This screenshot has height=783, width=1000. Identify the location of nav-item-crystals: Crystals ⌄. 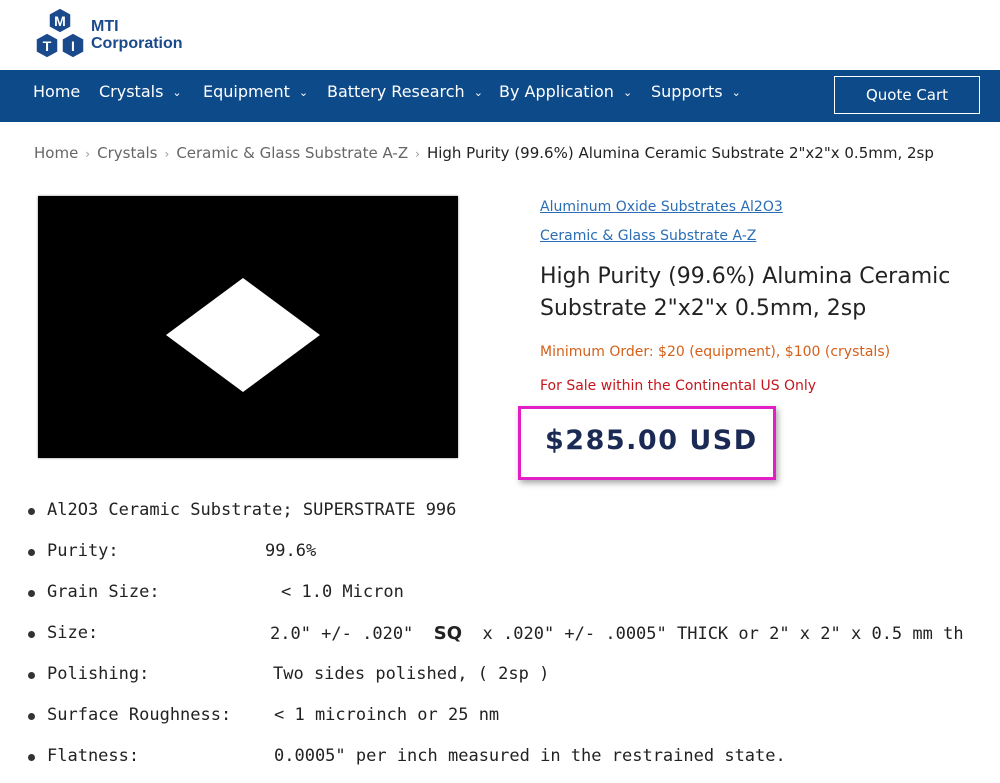
(140, 92).